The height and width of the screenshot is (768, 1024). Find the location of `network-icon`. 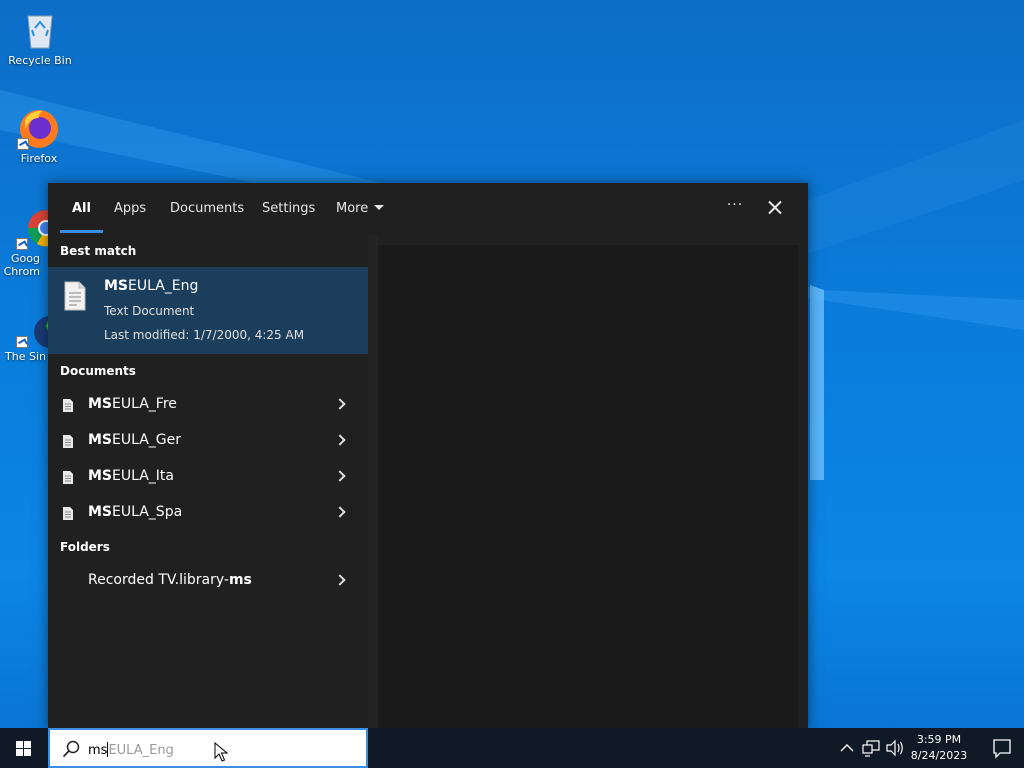

network-icon is located at coordinates (871, 748).